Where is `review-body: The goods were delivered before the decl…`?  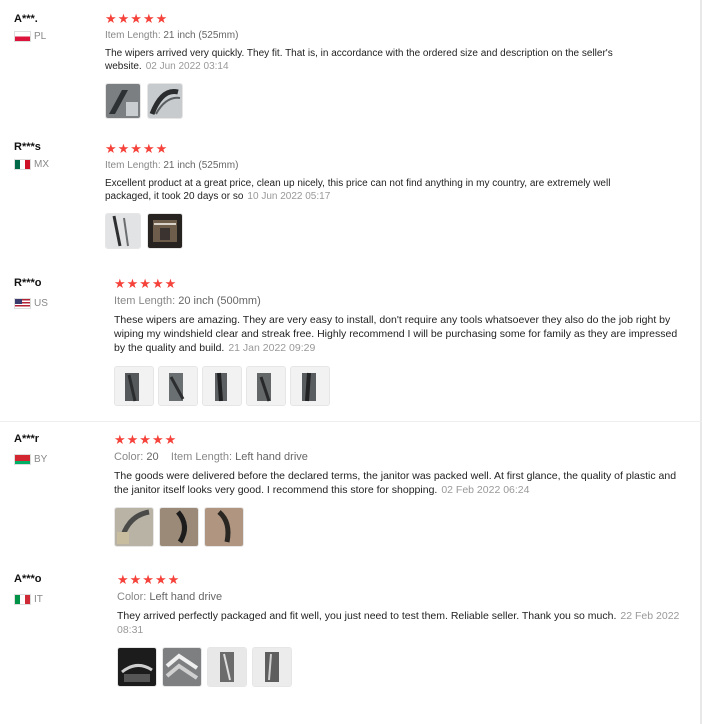
review-body: The goods were delivered before the decl… is located at coordinates (395, 483).